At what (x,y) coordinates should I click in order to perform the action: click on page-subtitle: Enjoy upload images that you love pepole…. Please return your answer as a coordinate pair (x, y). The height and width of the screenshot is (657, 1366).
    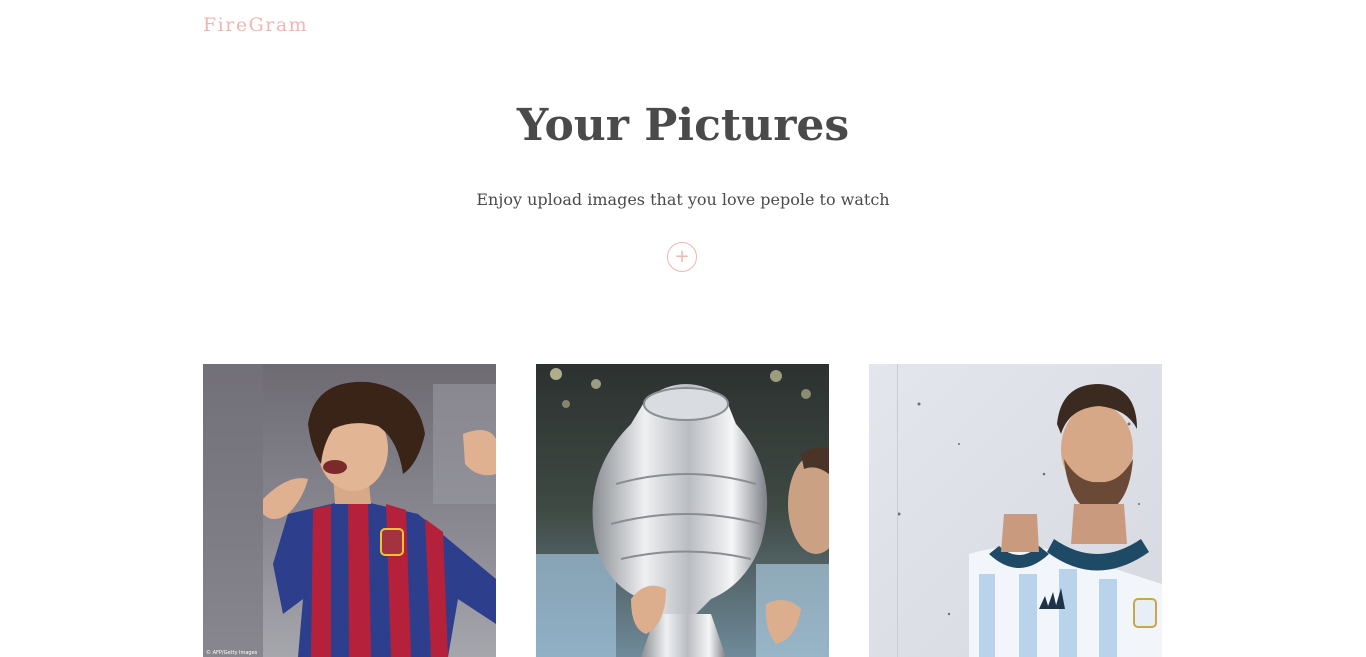
    Looking at the image, I should click on (683, 199).